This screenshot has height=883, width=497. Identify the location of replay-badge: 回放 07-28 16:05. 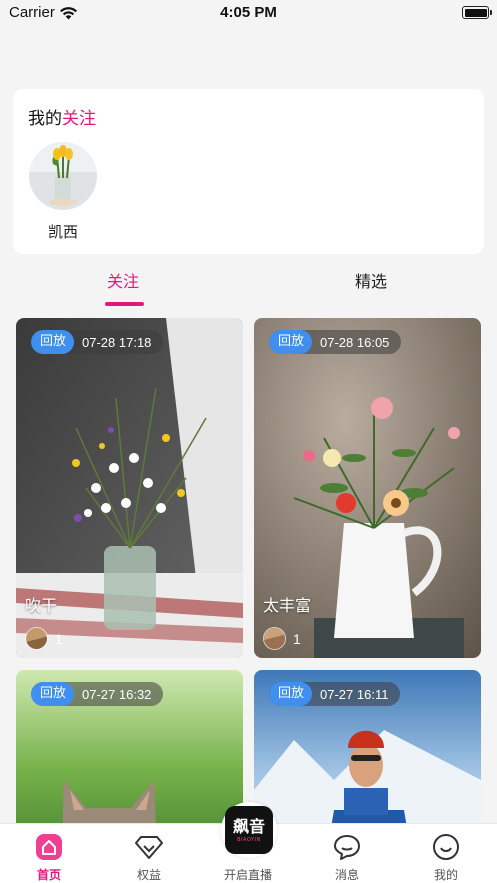
(335, 342).